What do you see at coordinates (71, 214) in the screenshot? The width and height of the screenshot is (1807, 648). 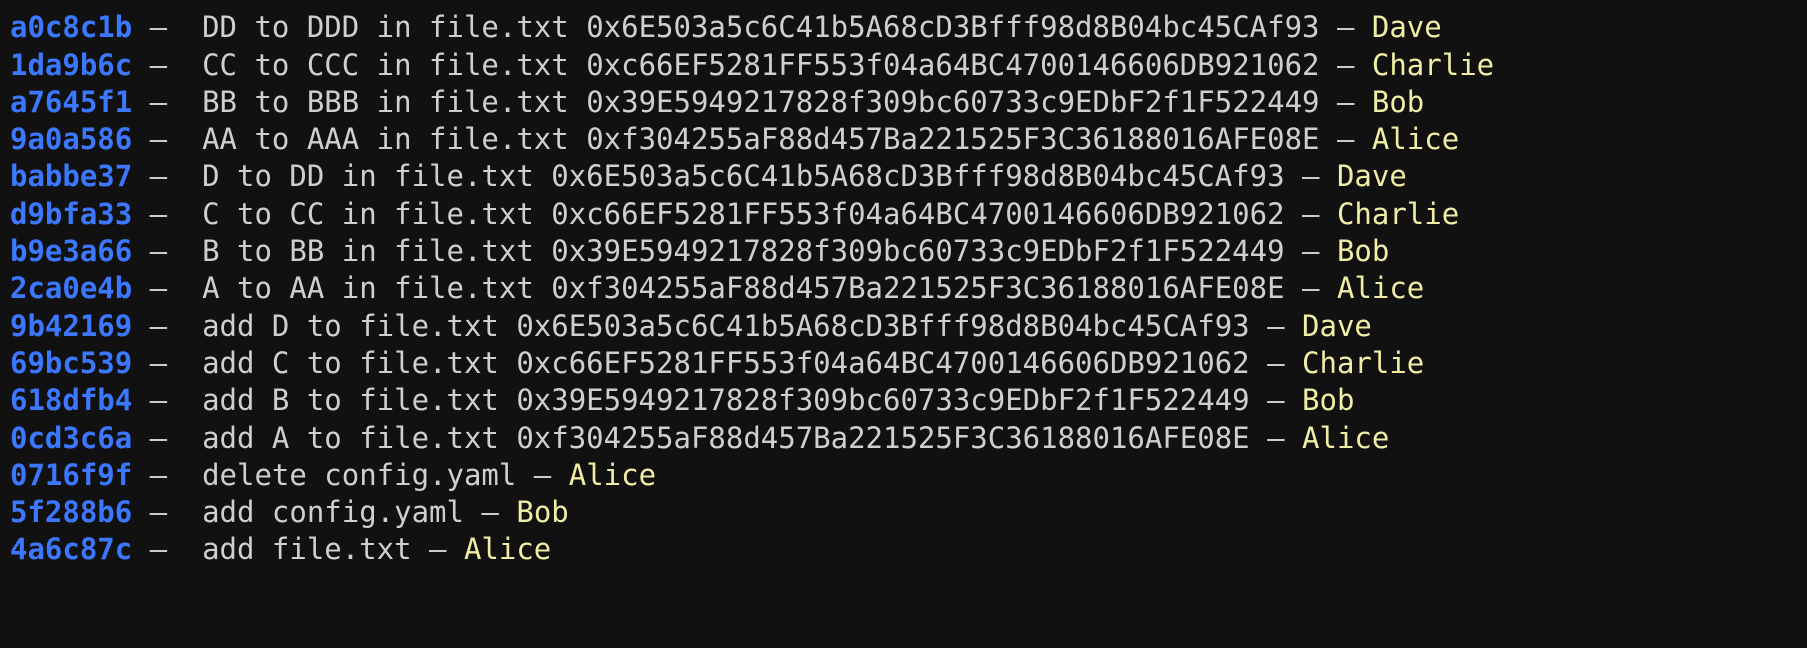 I see `commit-hash: d9bfa33` at bounding box center [71, 214].